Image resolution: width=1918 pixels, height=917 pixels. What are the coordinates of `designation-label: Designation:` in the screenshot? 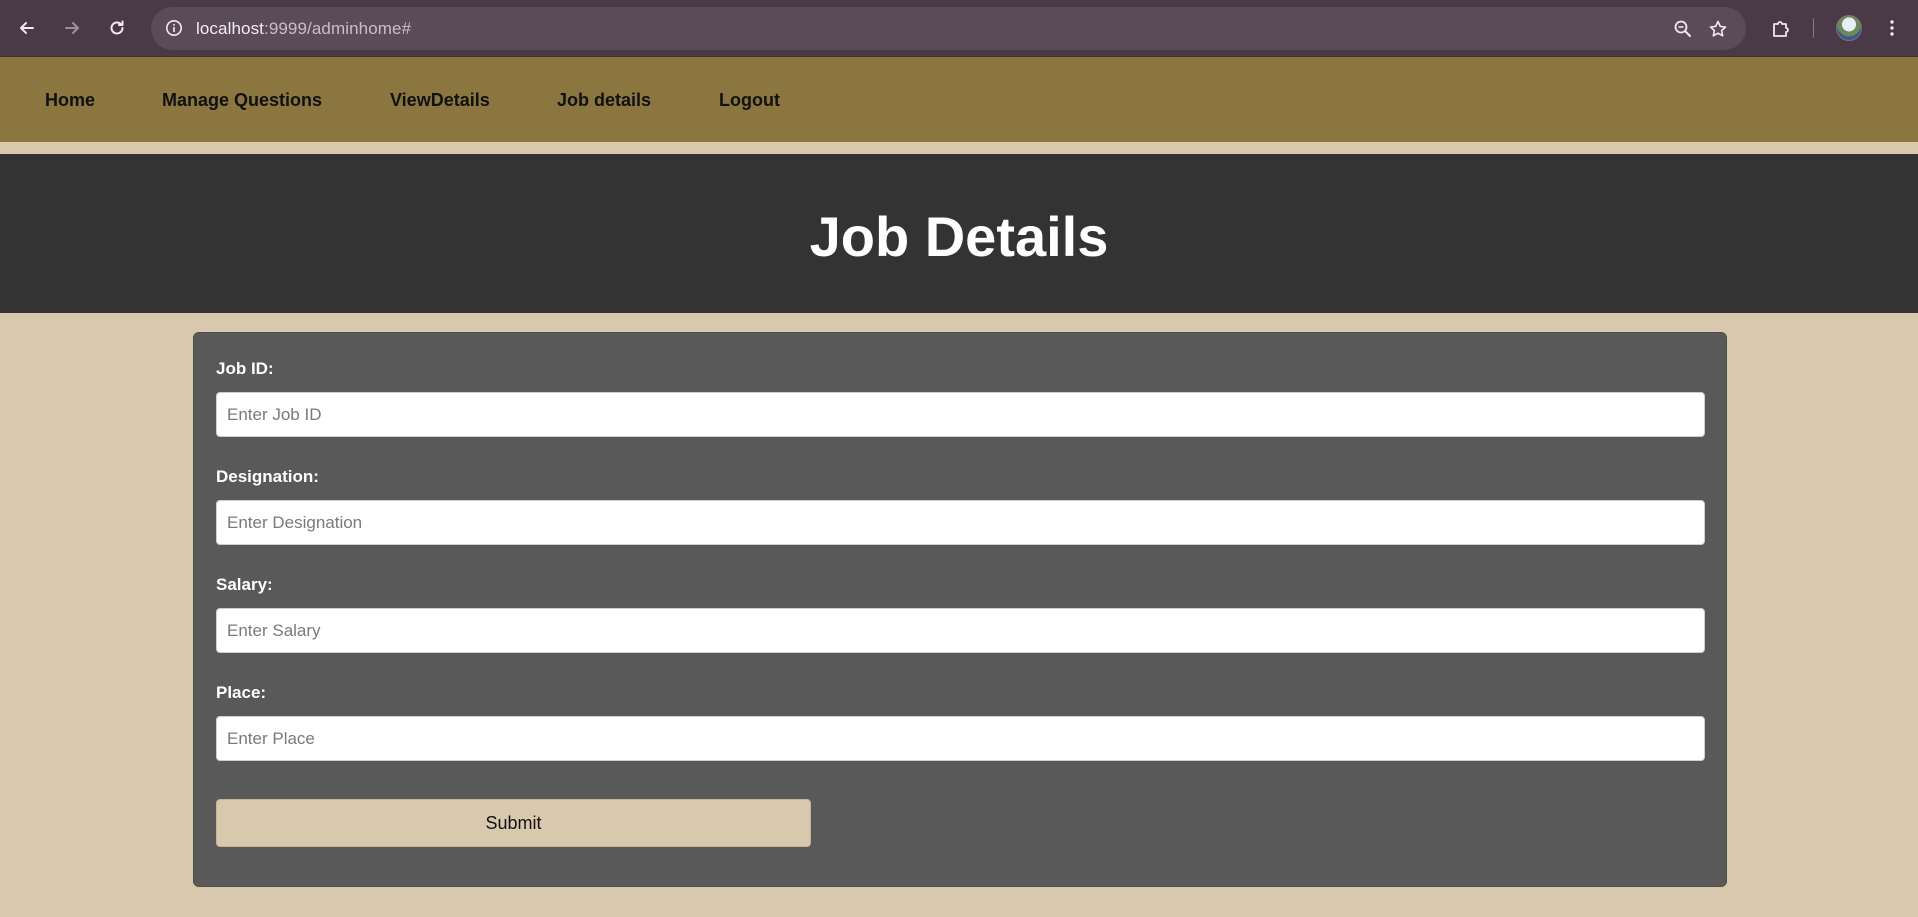 It's located at (267, 476).